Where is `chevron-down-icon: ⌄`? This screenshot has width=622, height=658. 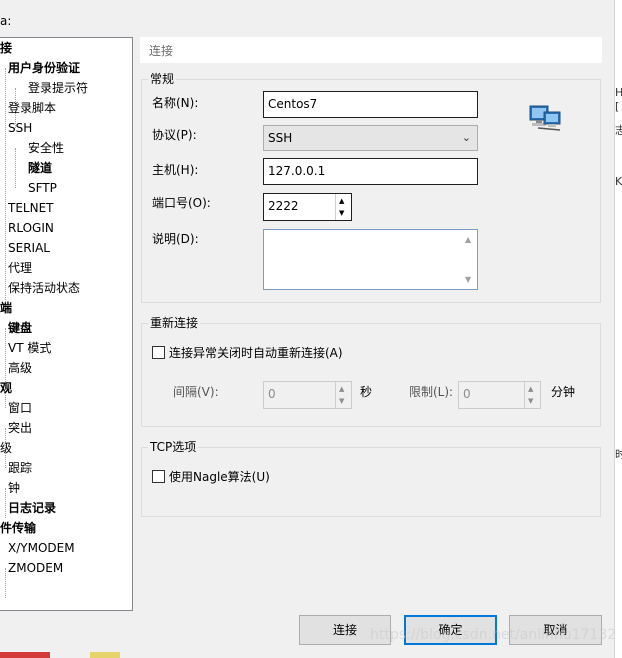 chevron-down-icon: ⌄ is located at coordinates (466, 137).